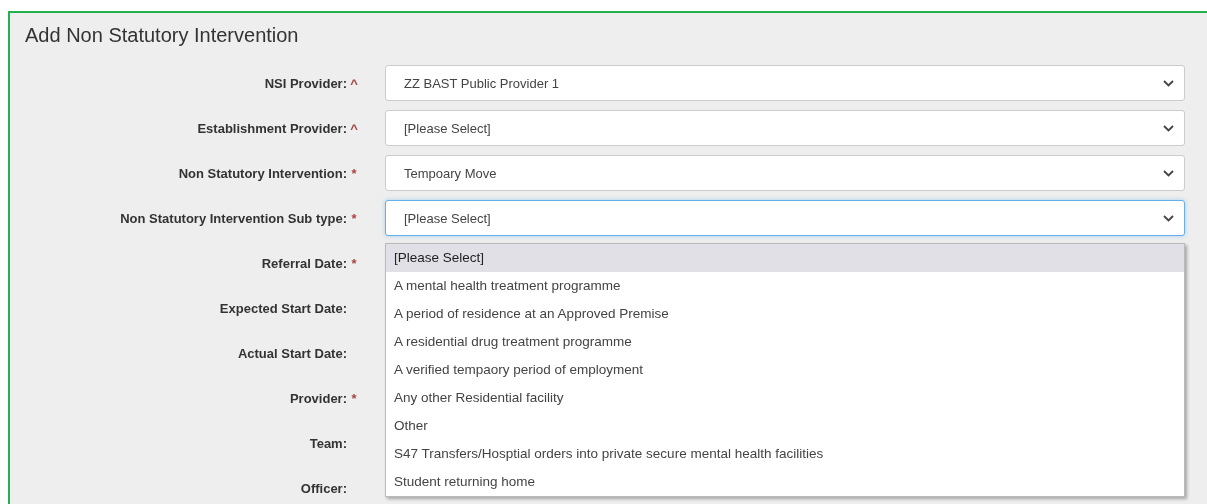 The image size is (1207, 504). I want to click on panel-title: Add Non Statutory Intervention, so click(162, 35).